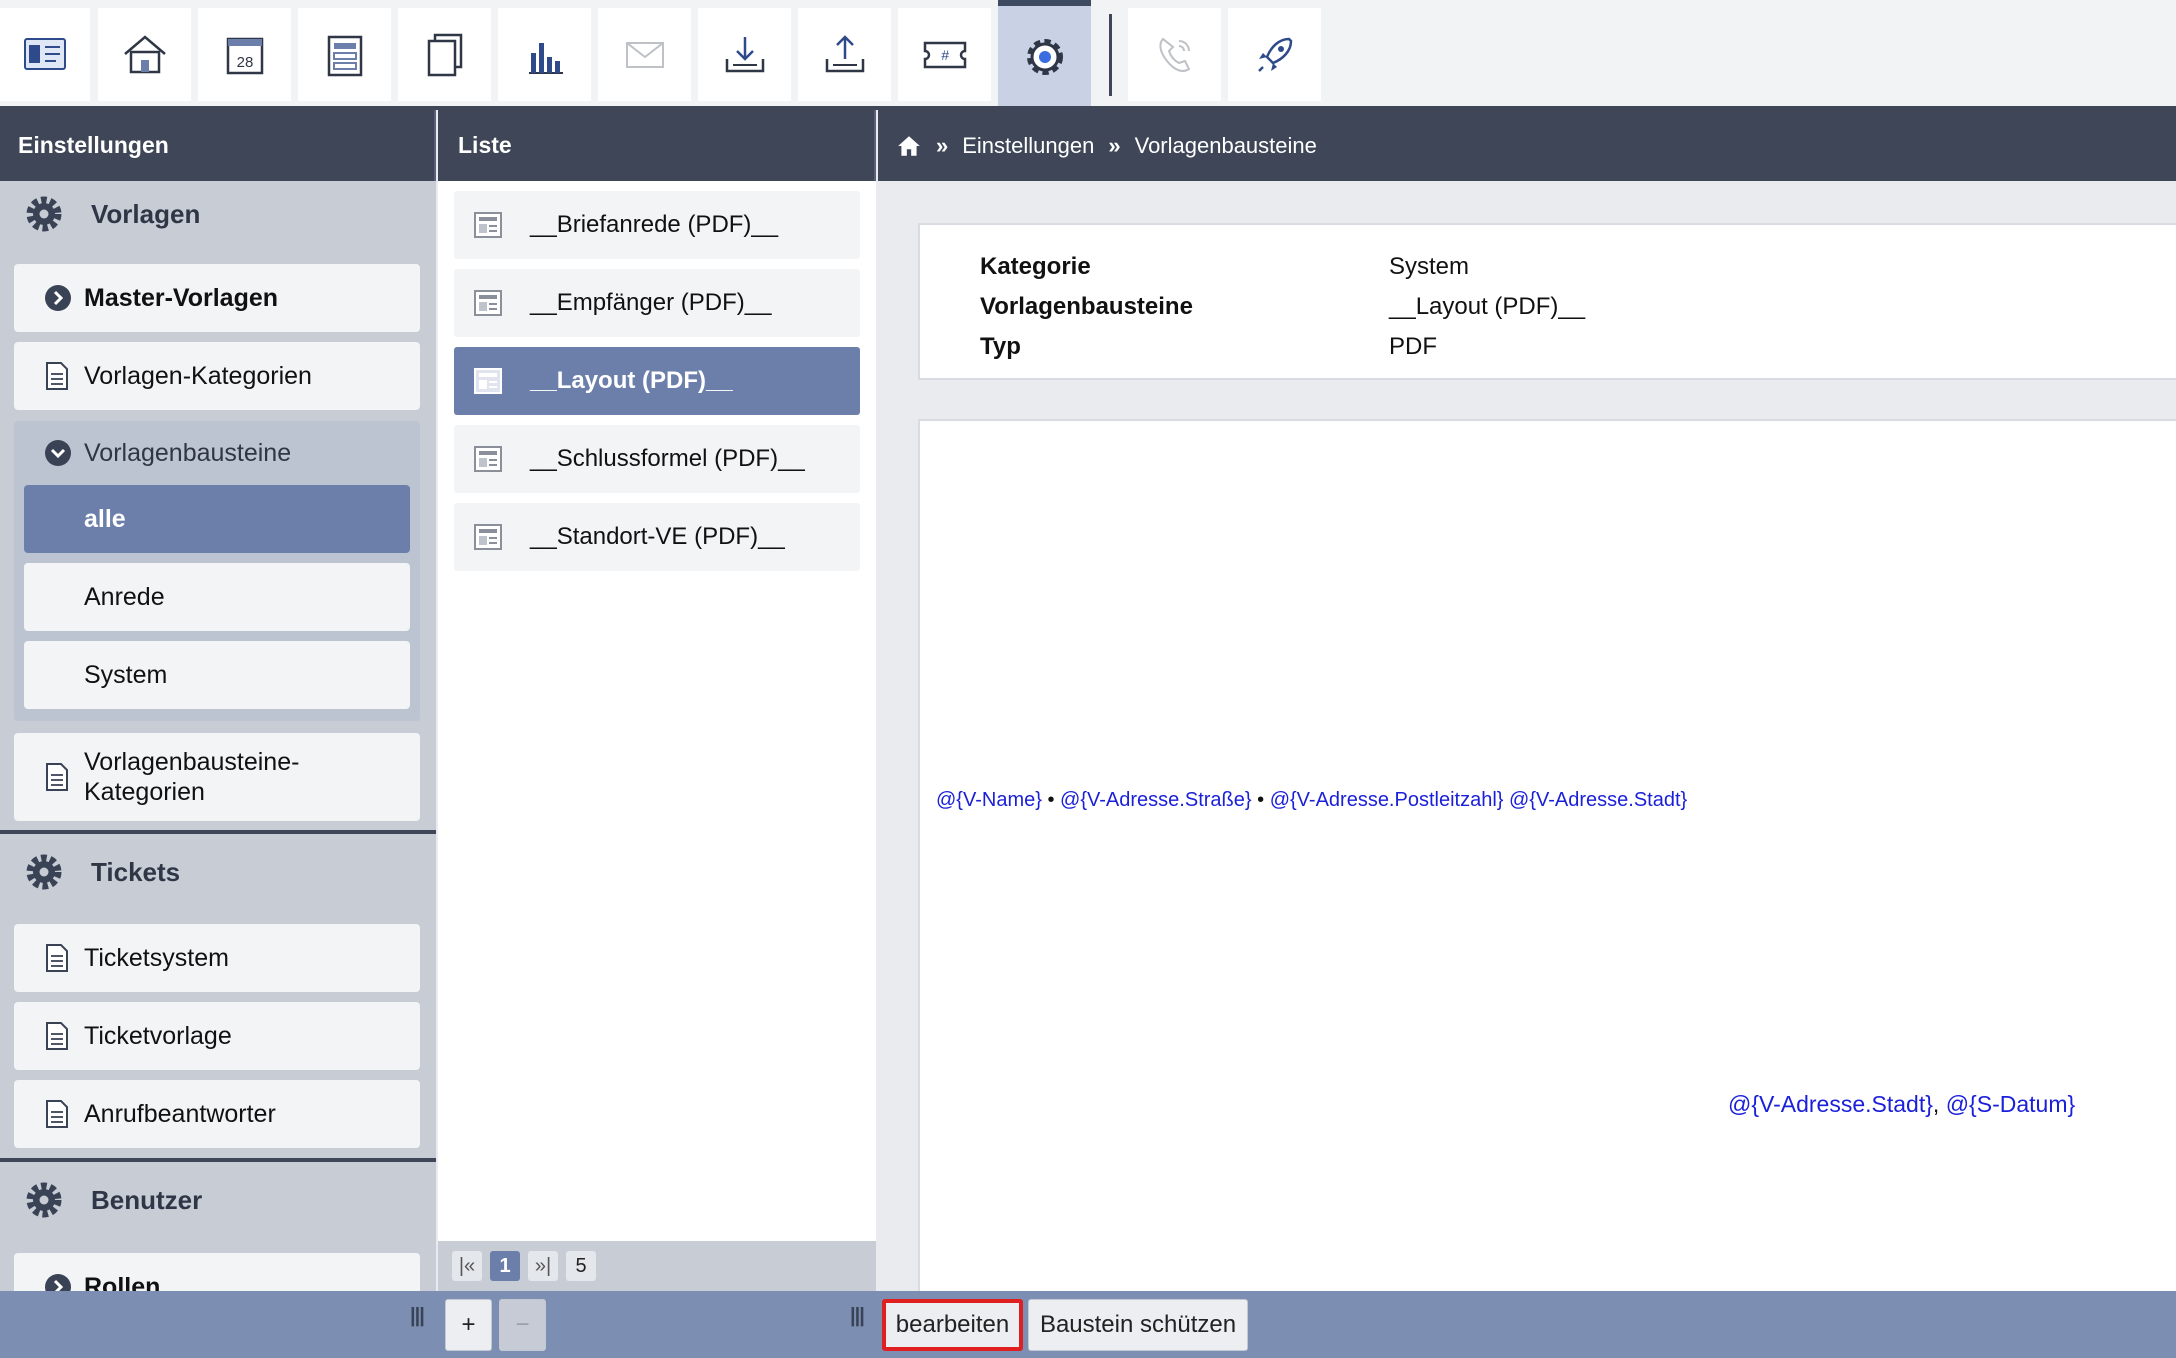  What do you see at coordinates (468, 1325) in the screenshot?
I see `add-button: +` at bounding box center [468, 1325].